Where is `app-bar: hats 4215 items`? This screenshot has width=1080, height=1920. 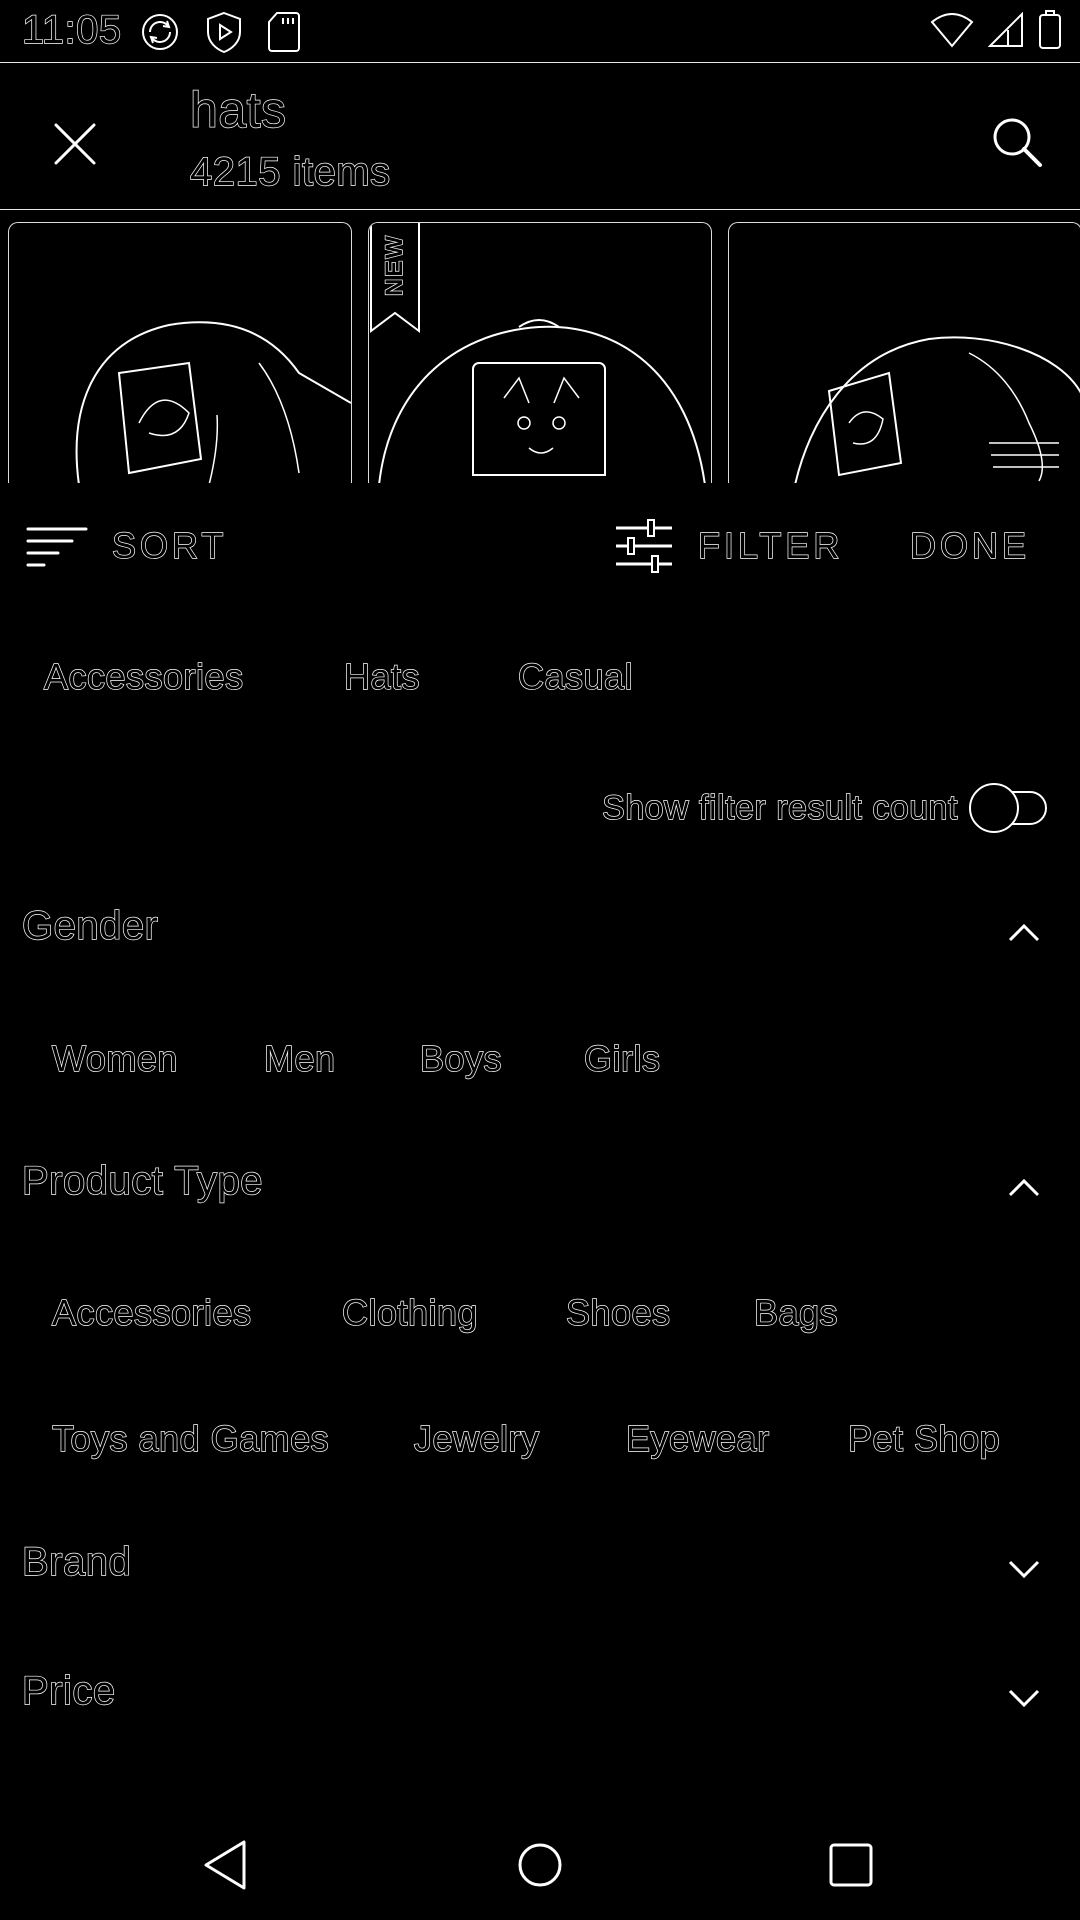 app-bar: hats 4215 items is located at coordinates (540, 136).